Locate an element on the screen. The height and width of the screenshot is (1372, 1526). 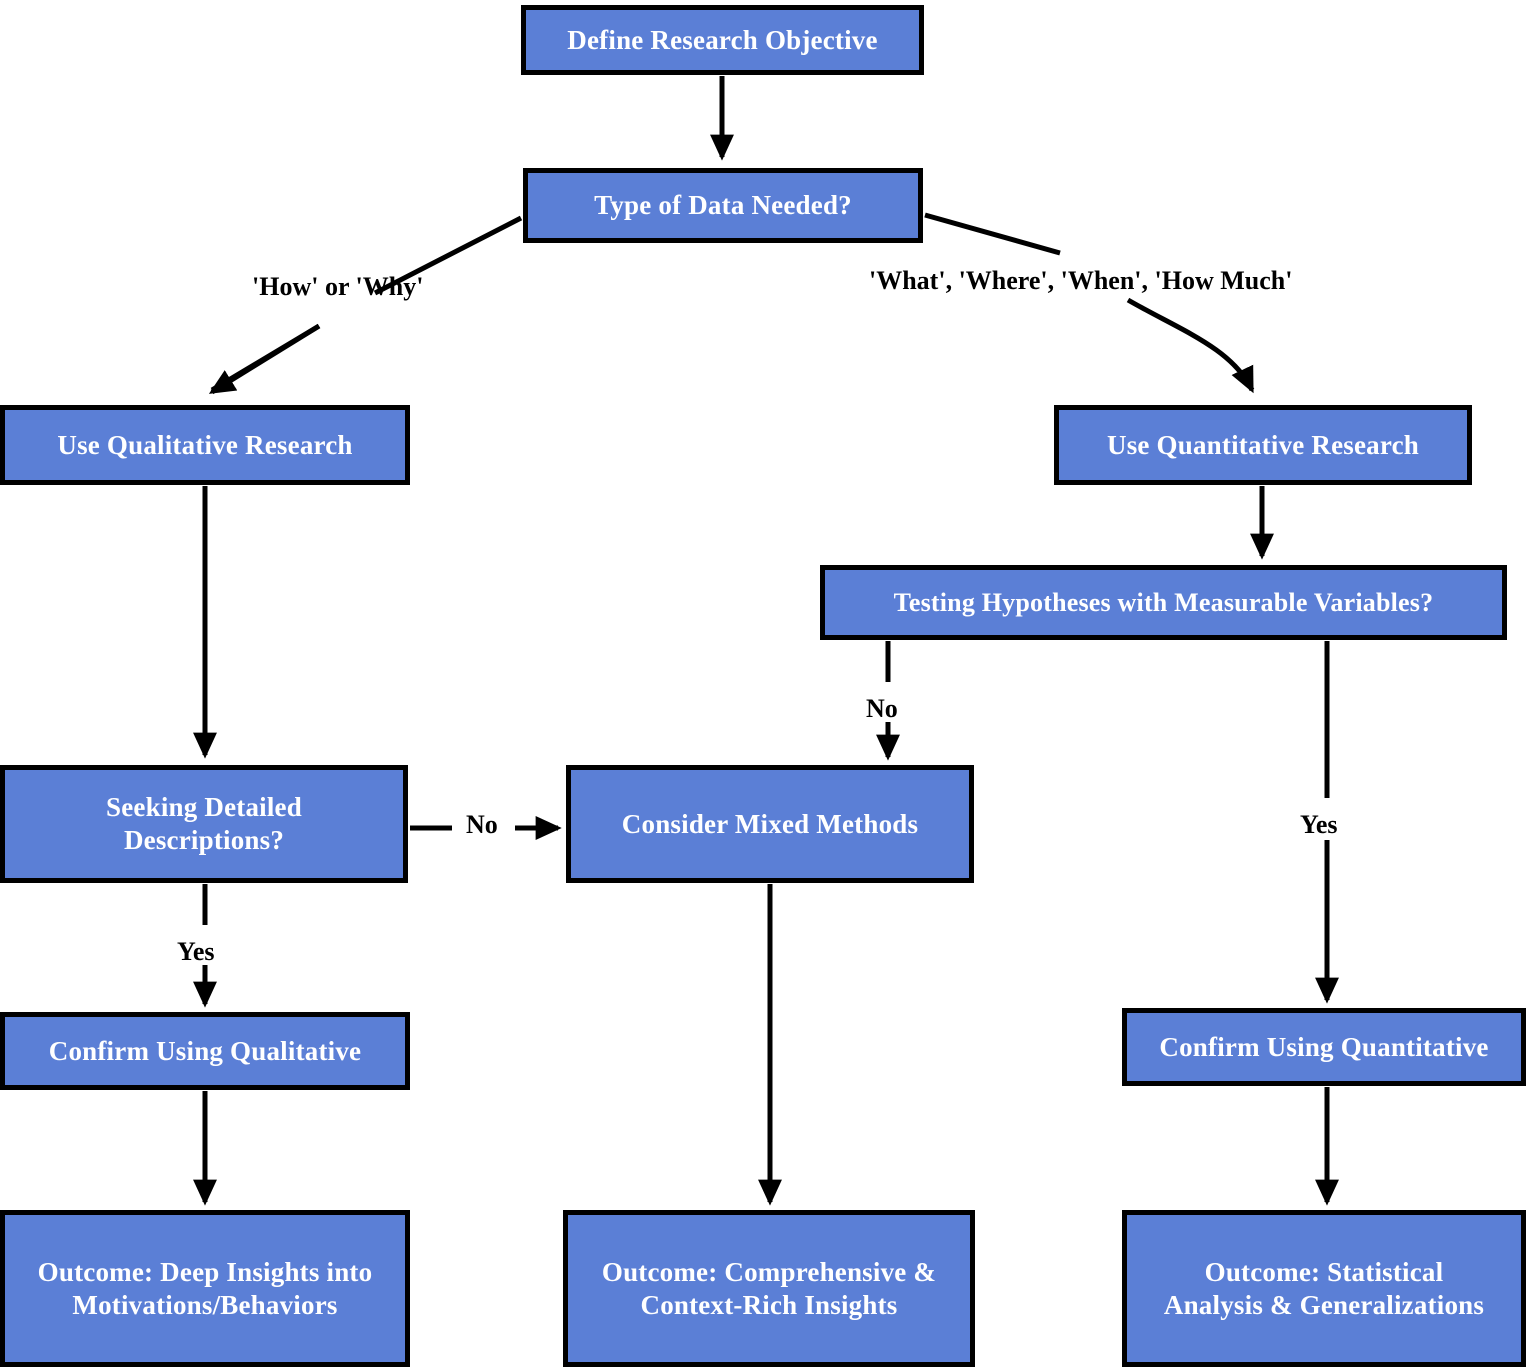
node-confirm-using-quantitative: Confirm Using Quantitative is located at coordinates (1324, 1047).